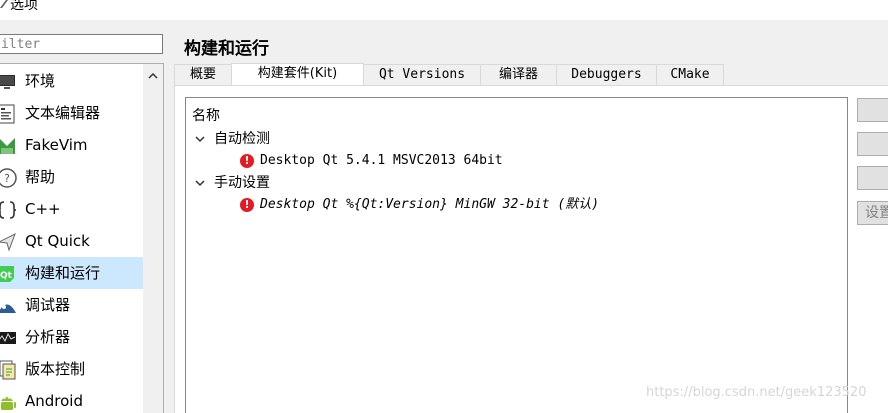 This screenshot has width=888, height=413. What do you see at coordinates (71, 273) in the screenshot?
I see `sidebar-item-build-run: Qt 构建和运行` at bounding box center [71, 273].